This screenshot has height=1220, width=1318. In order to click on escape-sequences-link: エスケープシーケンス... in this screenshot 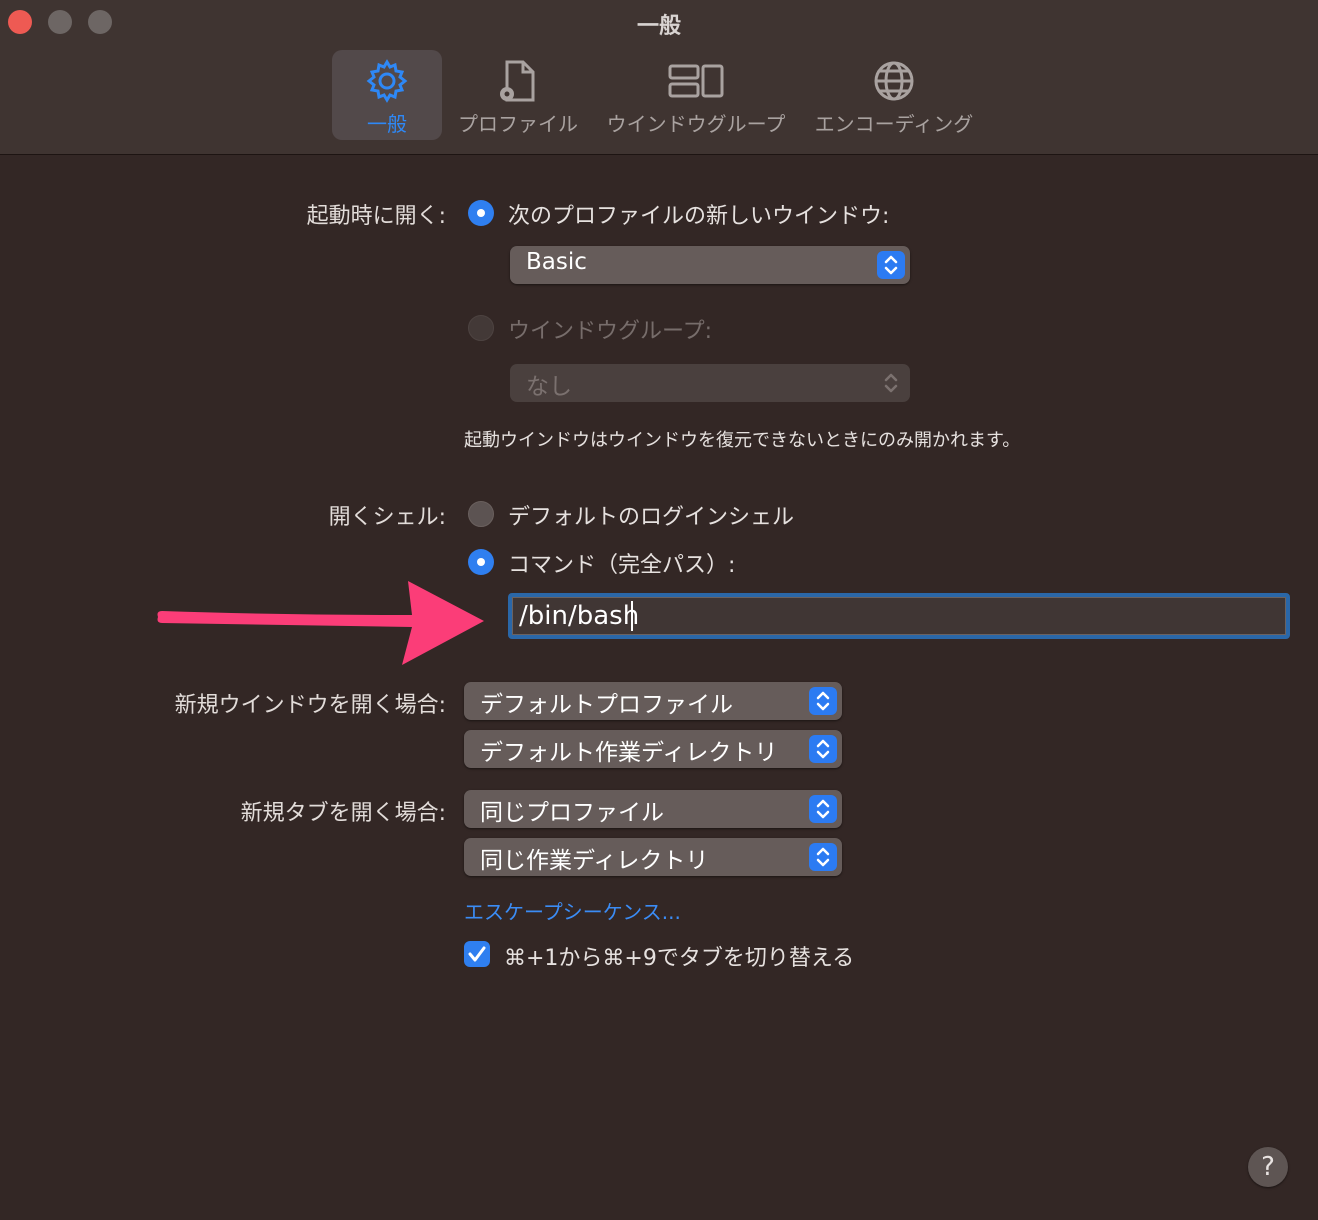, I will do `click(572, 910)`.